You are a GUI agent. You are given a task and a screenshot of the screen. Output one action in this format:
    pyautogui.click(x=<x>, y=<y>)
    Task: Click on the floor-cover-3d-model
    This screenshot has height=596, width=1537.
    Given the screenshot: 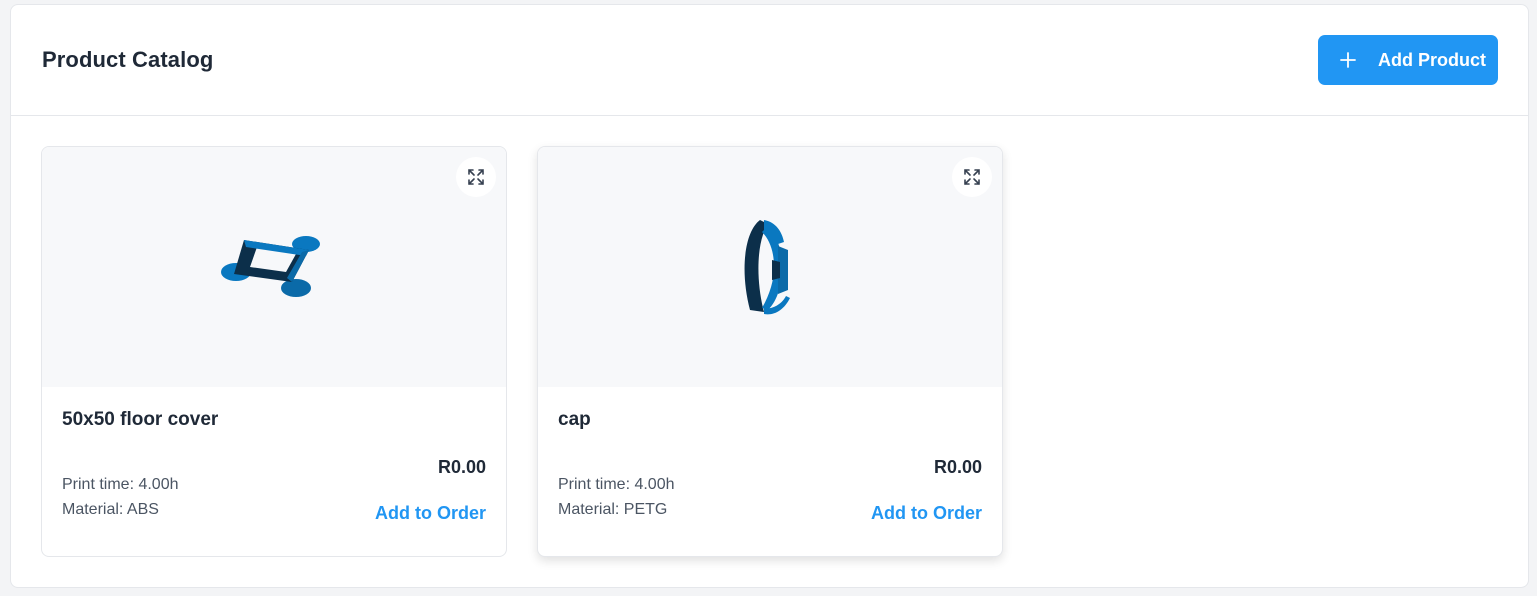 What is the action you would take?
    pyautogui.click(x=270, y=266)
    